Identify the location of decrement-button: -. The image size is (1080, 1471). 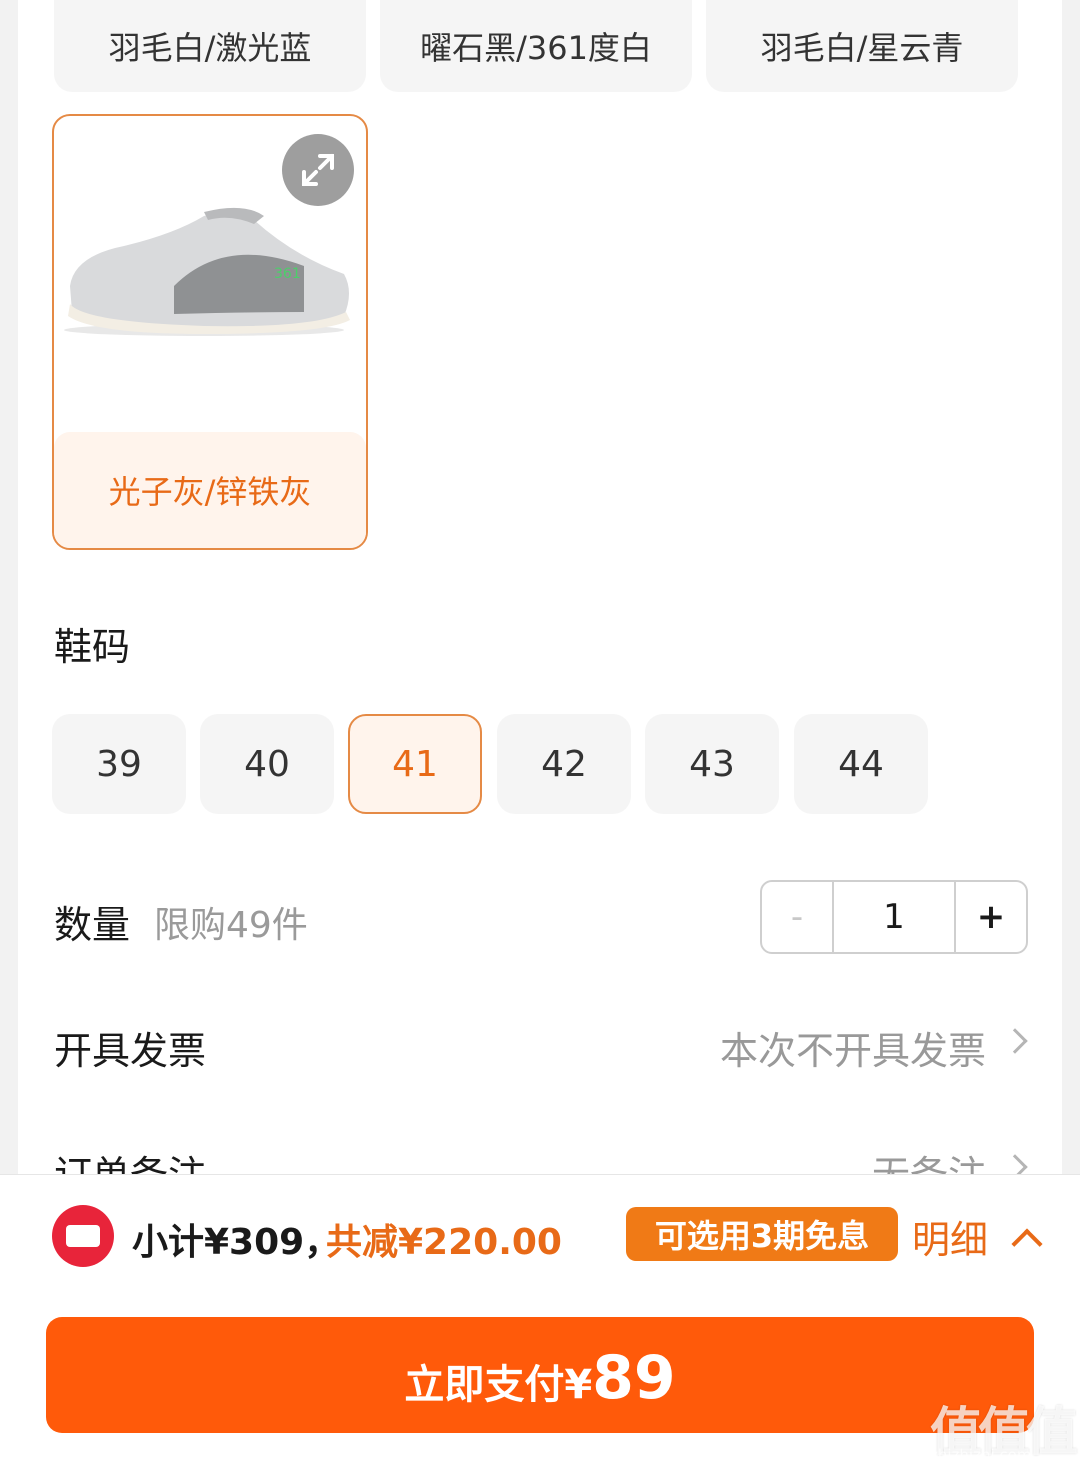
(798, 917).